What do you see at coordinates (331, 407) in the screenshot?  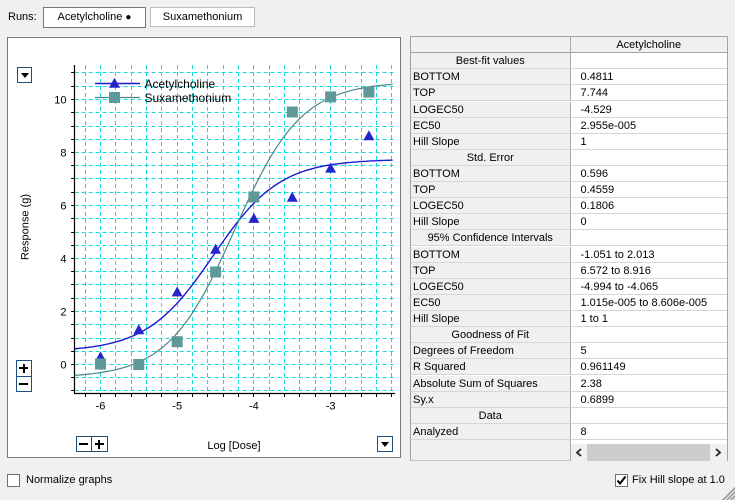 I see `svg-text: -3` at bounding box center [331, 407].